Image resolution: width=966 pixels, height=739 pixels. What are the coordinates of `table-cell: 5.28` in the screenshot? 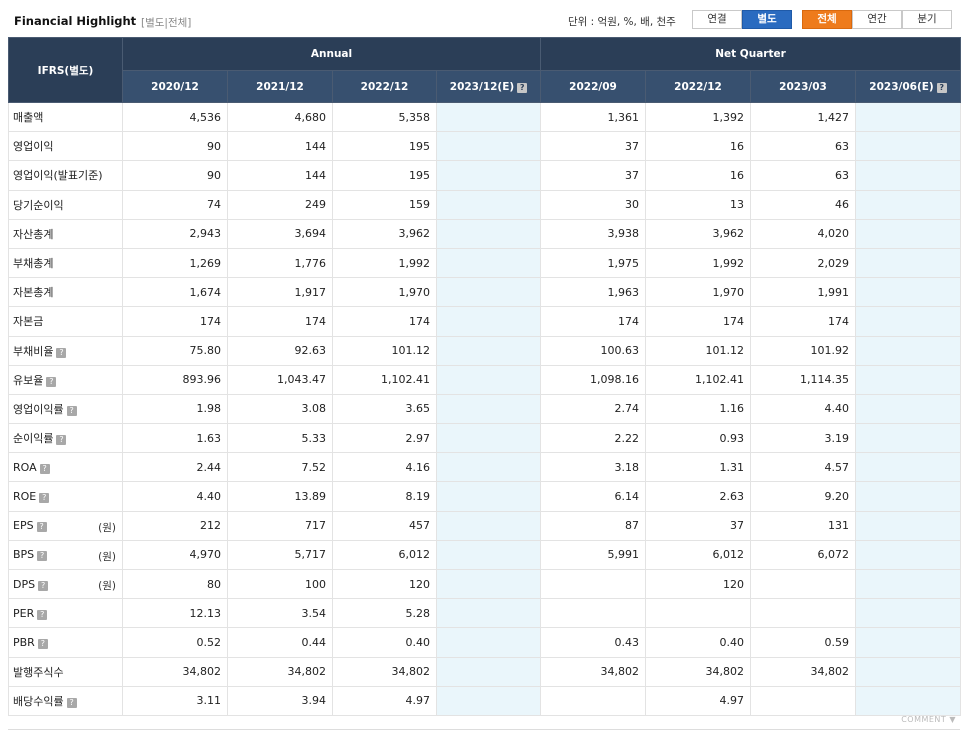 It's located at (384, 613).